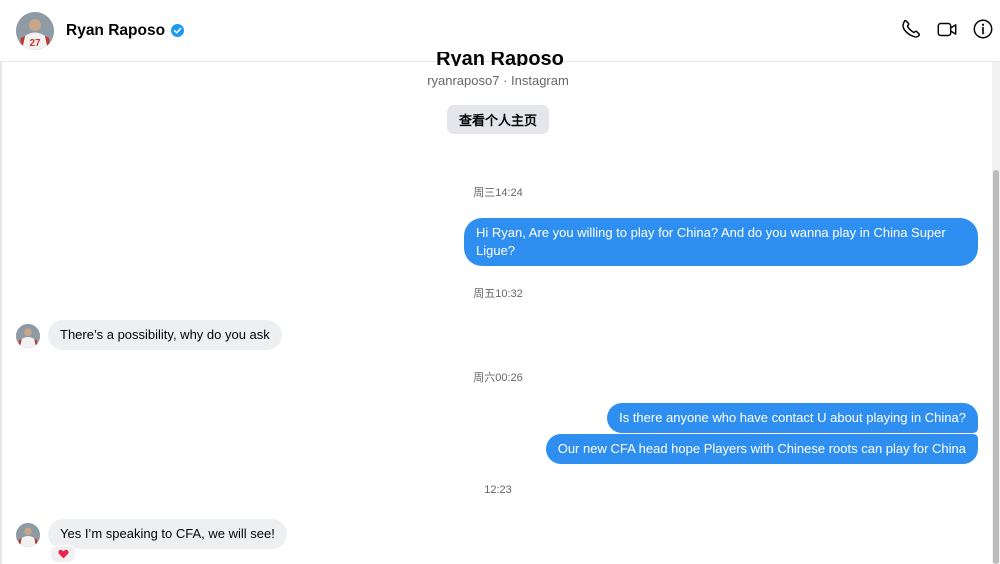 This screenshot has height=564, width=1000. I want to click on profile-name-clipped: Ryan Raposo, so click(500, 59).